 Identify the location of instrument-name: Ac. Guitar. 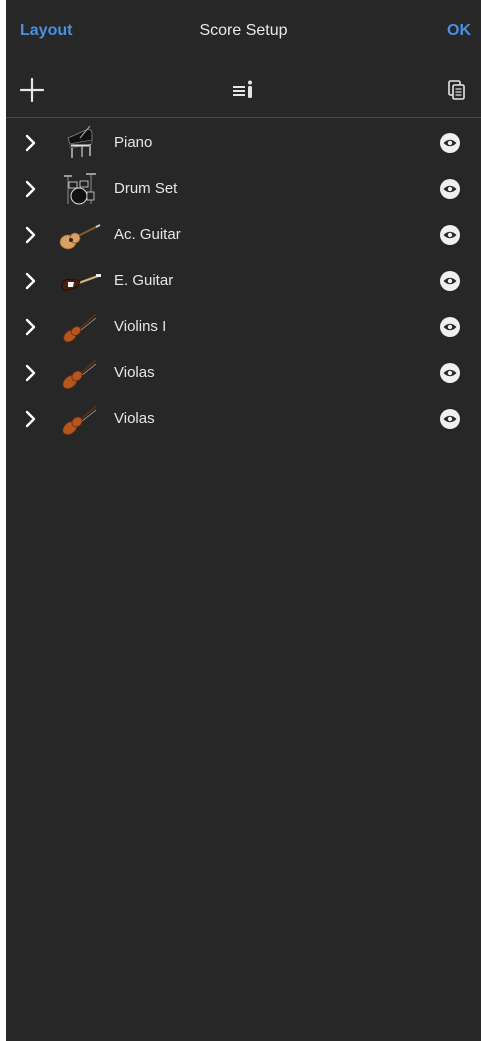
(147, 234).